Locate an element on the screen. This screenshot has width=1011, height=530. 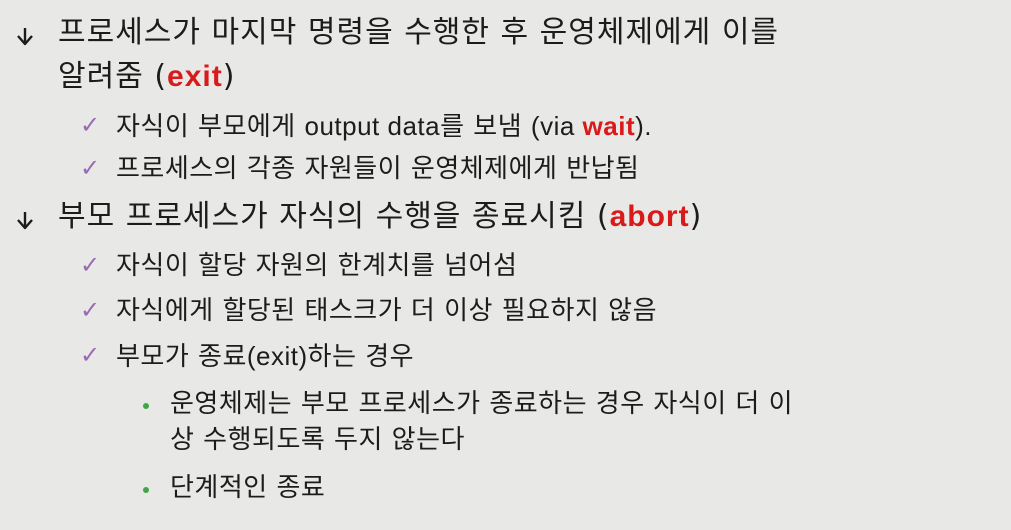
subitem-1-1: 자식이 부모에게 output data를 보냄 (via wait). is located at coordinates (384, 126).